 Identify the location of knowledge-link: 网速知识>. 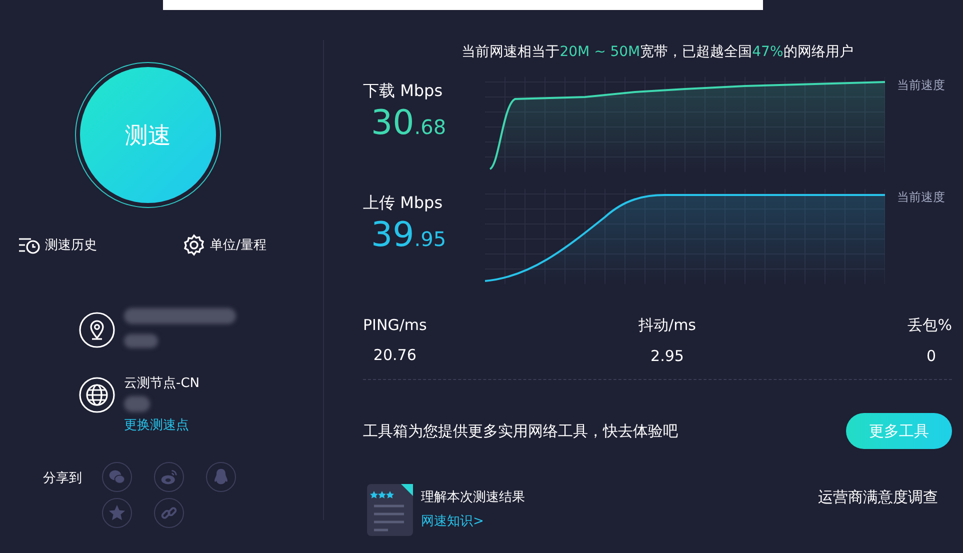
(473, 521).